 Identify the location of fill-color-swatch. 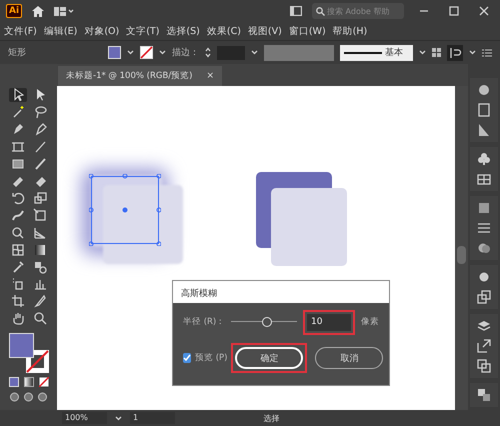
(21, 345).